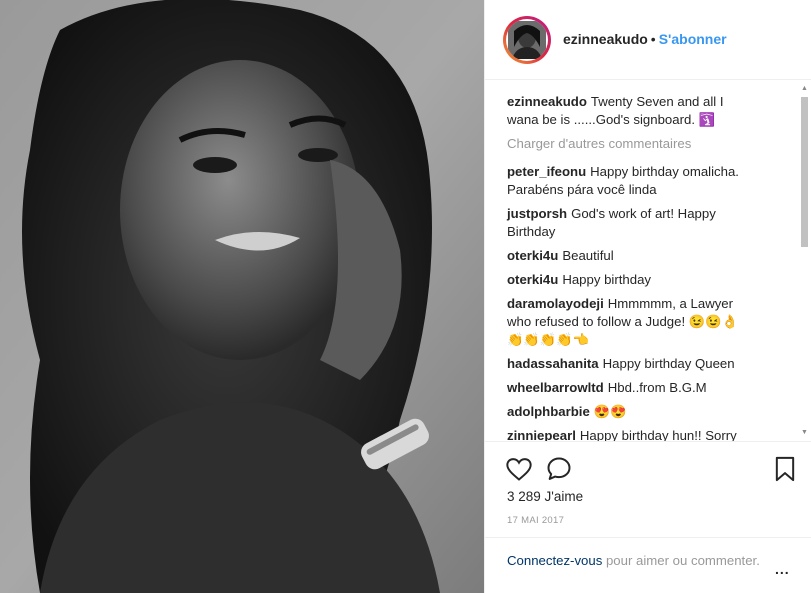 Image resolution: width=811 pixels, height=593 pixels. What do you see at coordinates (535, 520) in the screenshot?
I see `post-date: 17 MAI 2017` at bounding box center [535, 520].